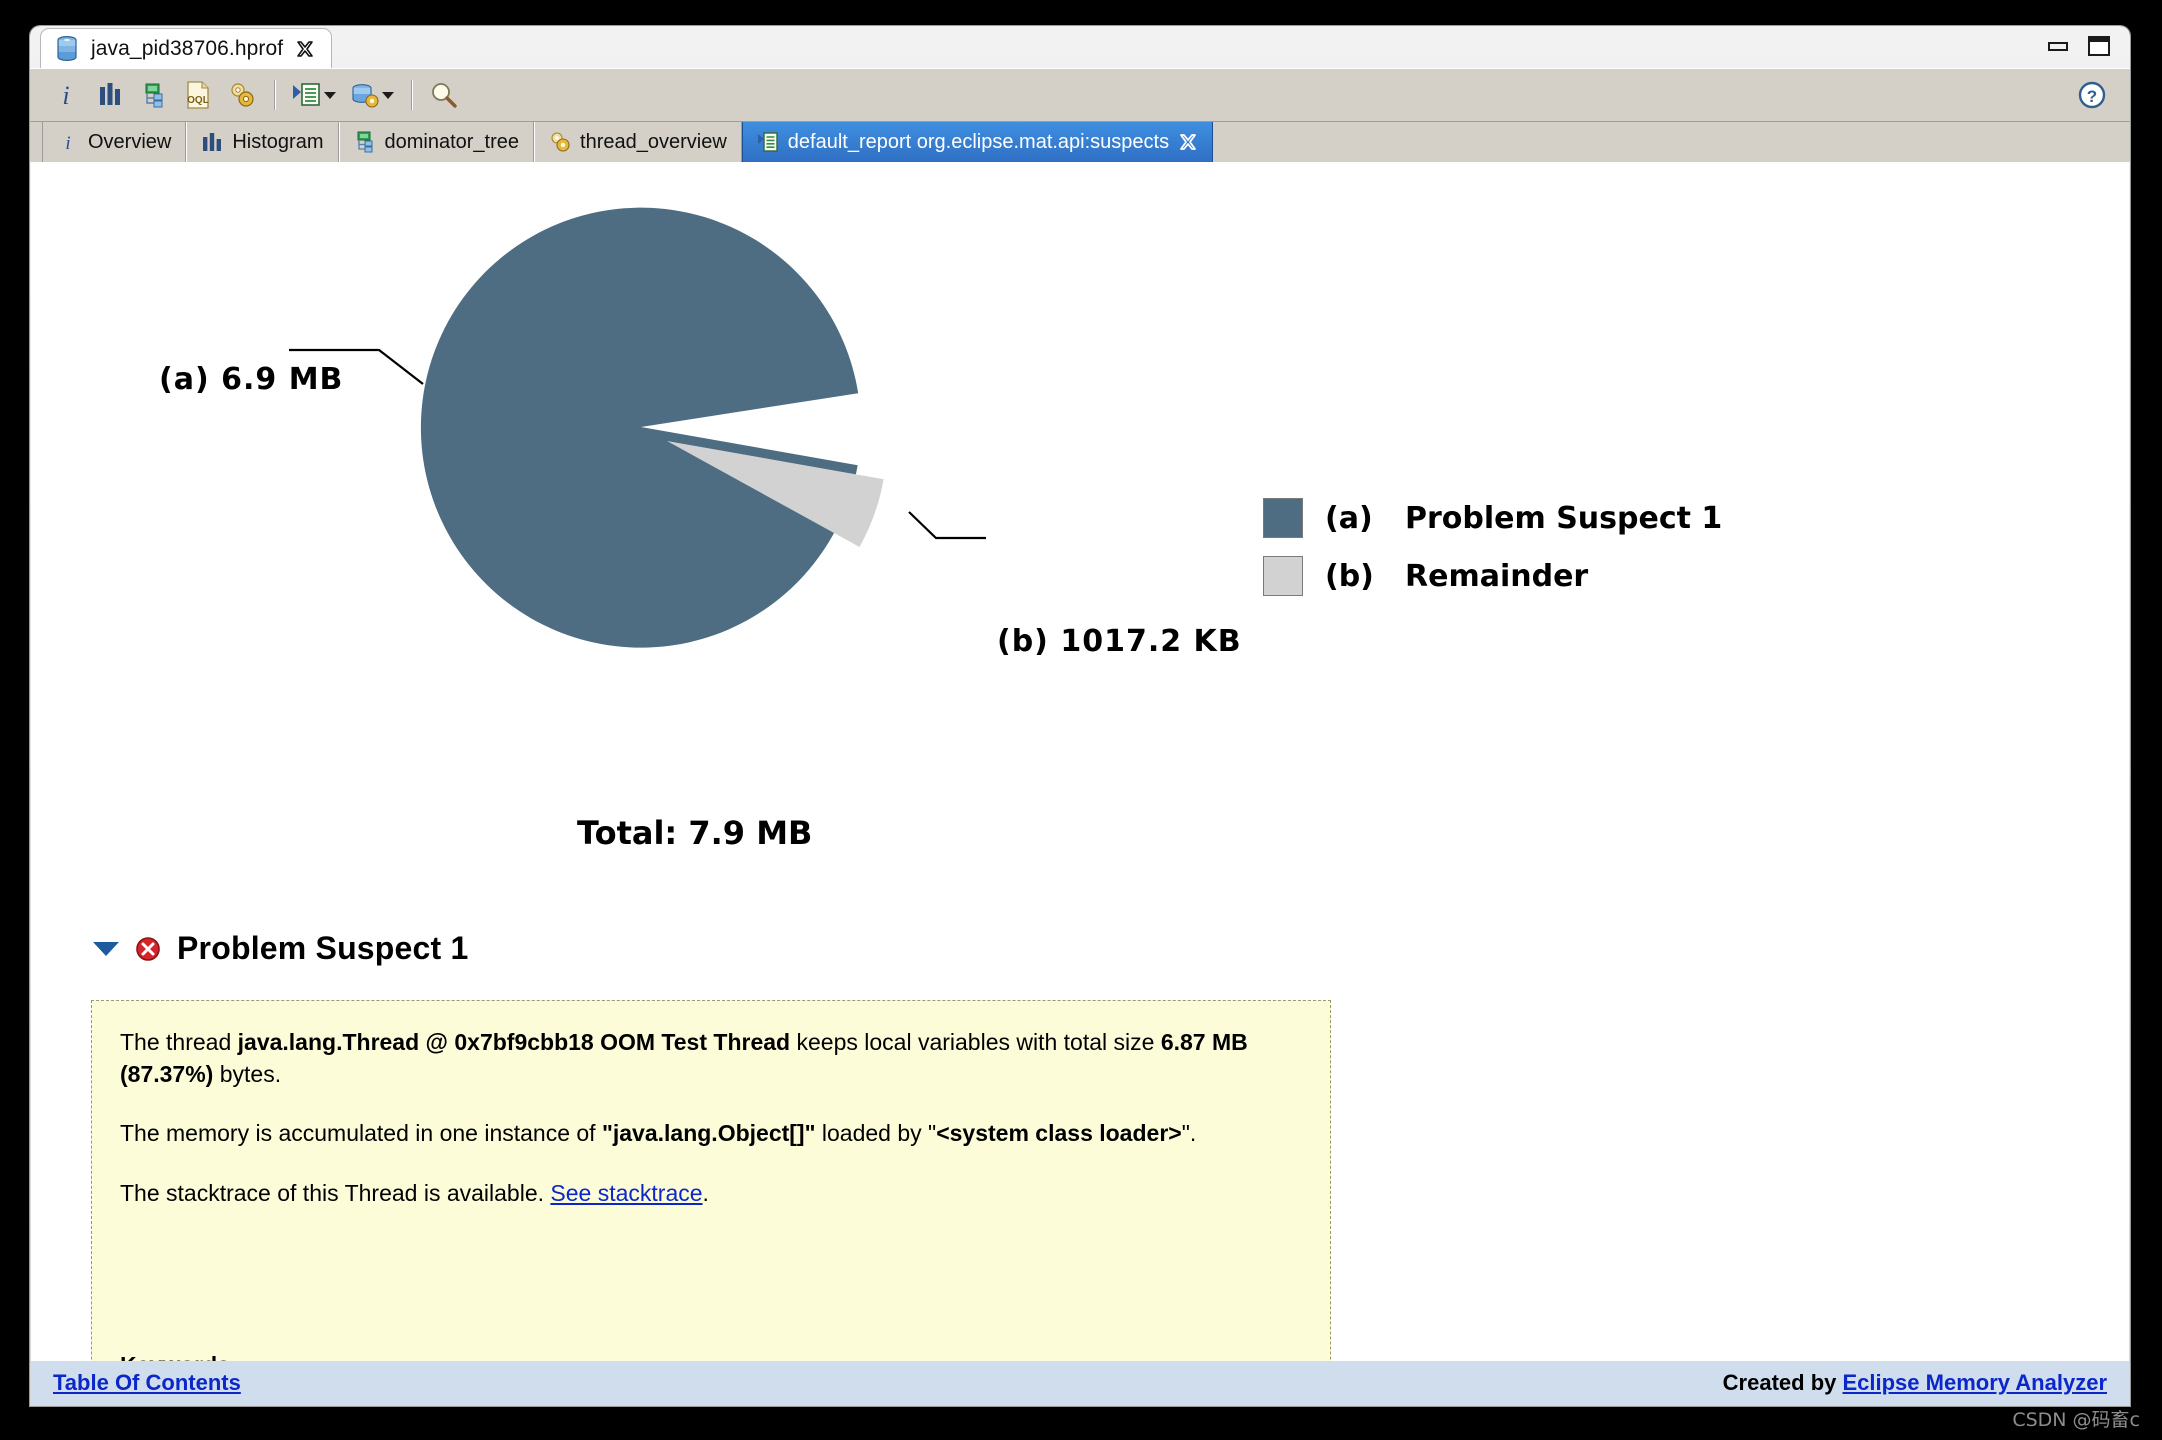 Image resolution: width=2162 pixels, height=1440 pixels. Describe the element at coordinates (626, 1193) in the screenshot. I see `see-stacktrace-link: See stacktrace` at that location.